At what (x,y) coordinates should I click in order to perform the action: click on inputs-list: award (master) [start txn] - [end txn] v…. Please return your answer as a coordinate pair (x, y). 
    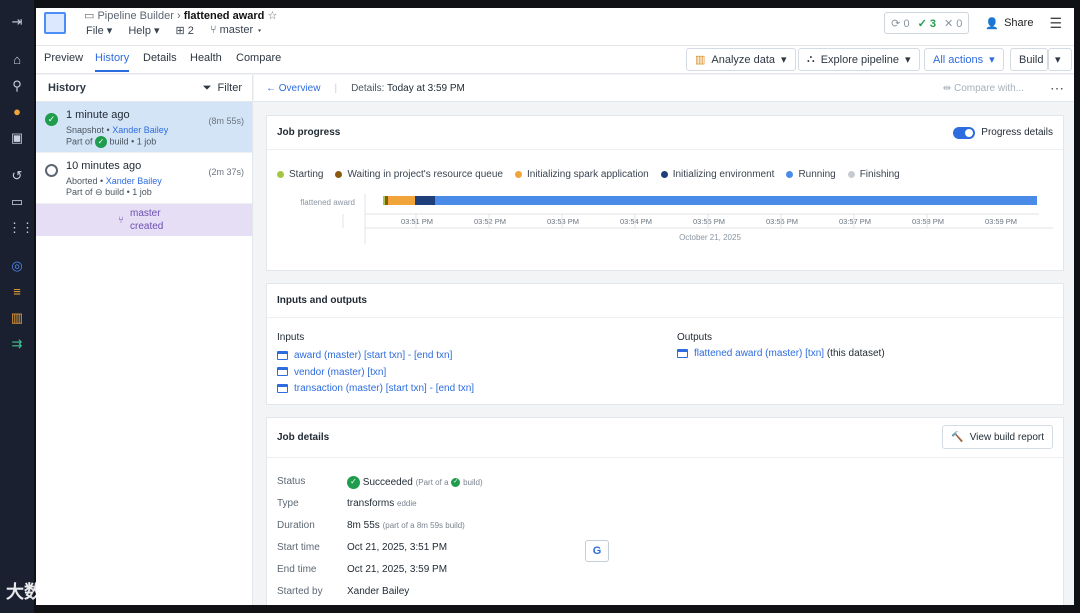
    Looking at the image, I should click on (375, 373).